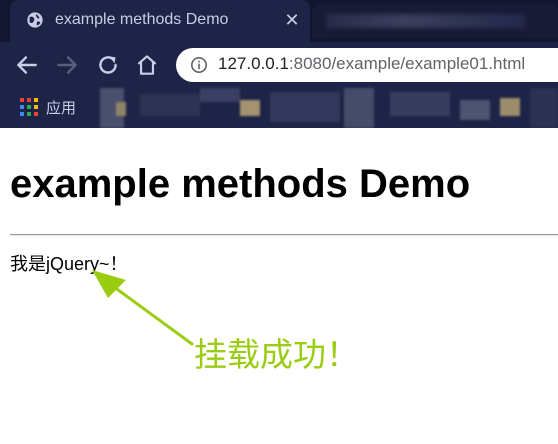  I want to click on redacted-bookmarks, so click(329, 108).